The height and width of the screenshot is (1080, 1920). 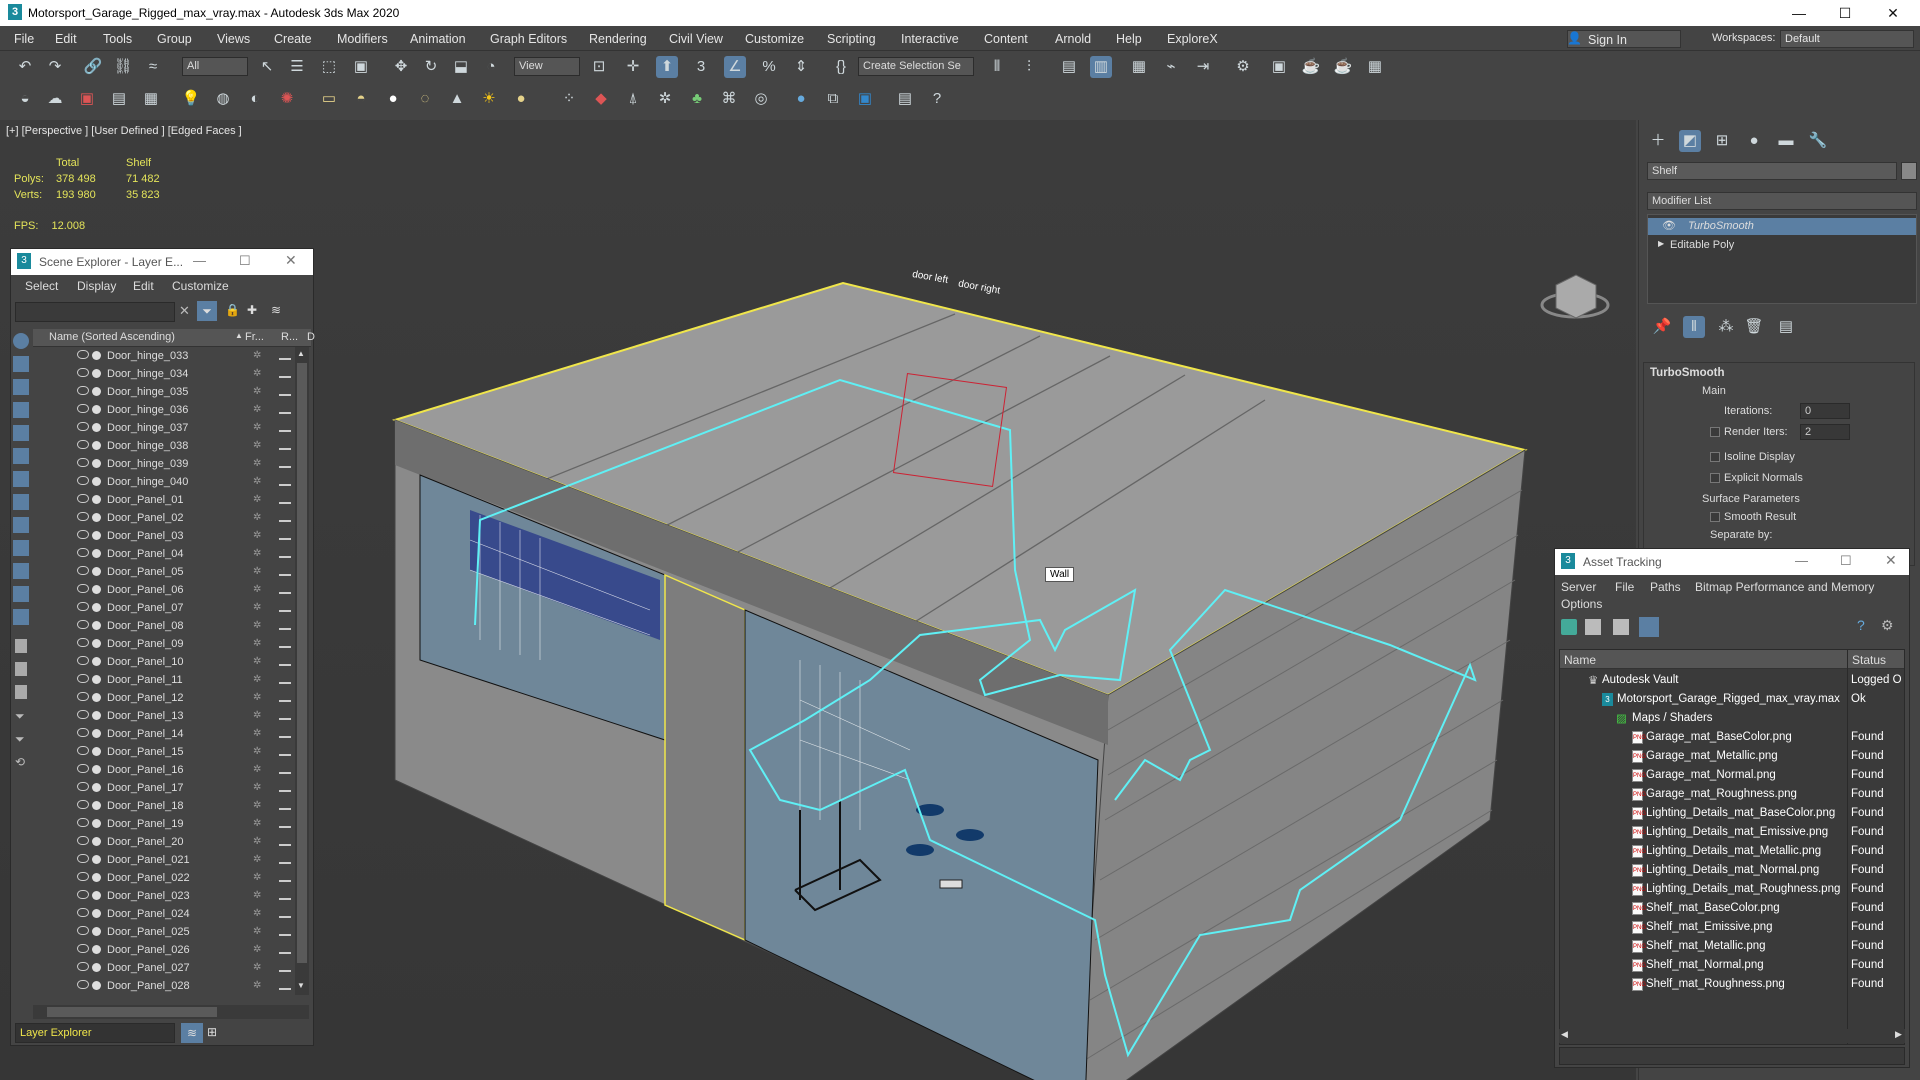 What do you see at coordinates (164, 860) in the screenshot?
I see `scene-object-row: Door_Panel_021 ✲` at bounding box center [164, 860].